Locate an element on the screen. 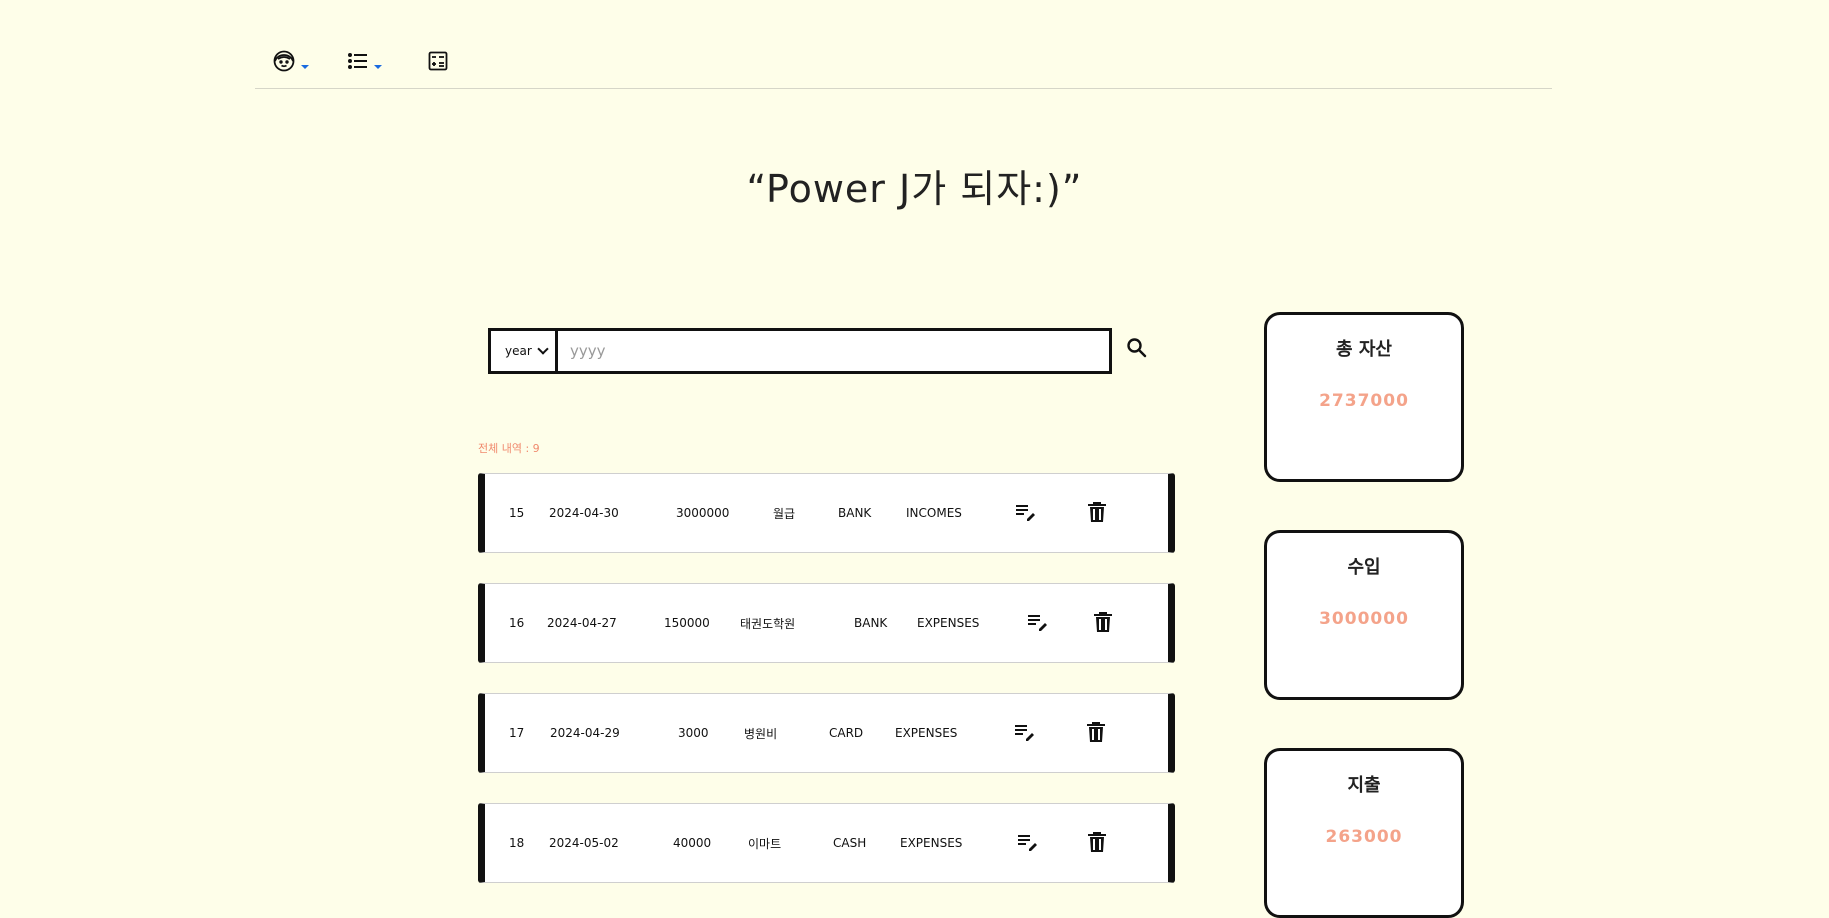 Image resolution: width=1829 pixels, height=918 pixels. search-type-value: year is located at coordinates (518, 351).